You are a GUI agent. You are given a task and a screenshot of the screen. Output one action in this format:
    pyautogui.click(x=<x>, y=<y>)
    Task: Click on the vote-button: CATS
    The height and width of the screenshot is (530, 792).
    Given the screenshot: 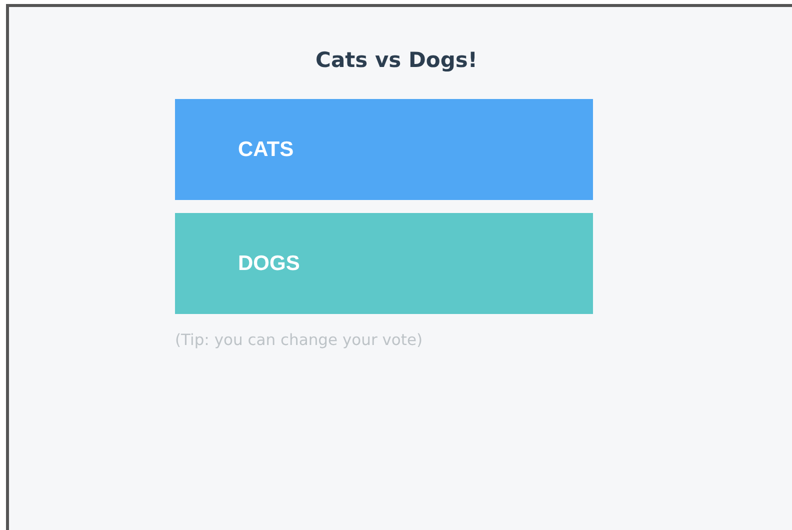 What is the action you would take?
    pyautogui.click(x=384, y=149)
    